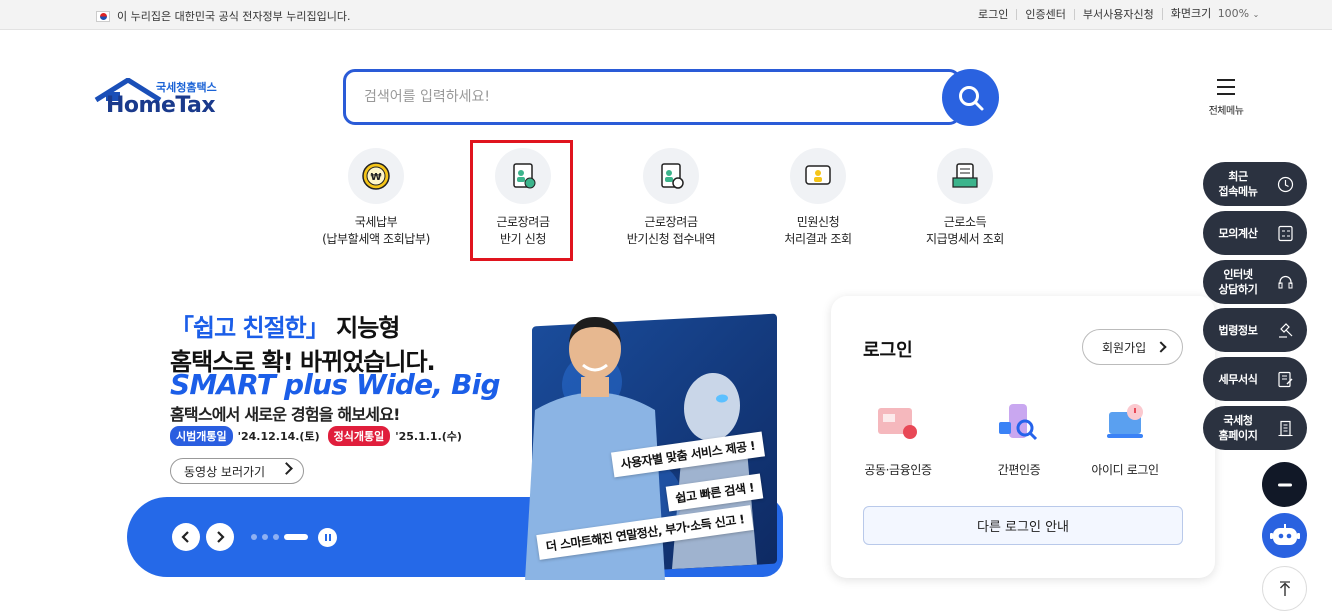  I want to click on login-option-id: 아이디 로그인, so click(1125, 440).